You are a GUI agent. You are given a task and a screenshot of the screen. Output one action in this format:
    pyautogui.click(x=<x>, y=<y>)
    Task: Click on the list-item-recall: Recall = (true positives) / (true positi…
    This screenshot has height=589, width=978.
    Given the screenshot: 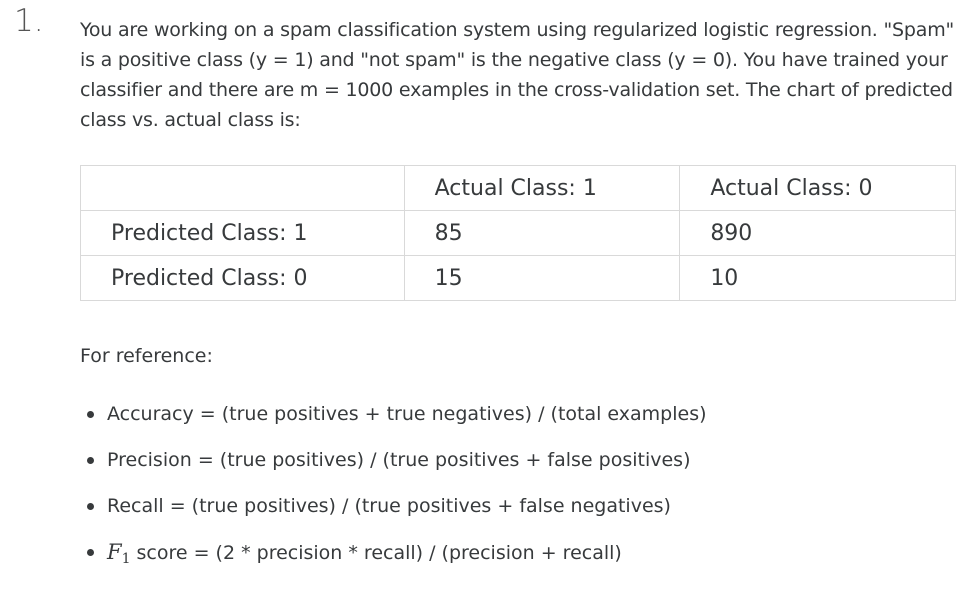 What is the action you would take?
    pyautogui.click(x=393, y=514)
    